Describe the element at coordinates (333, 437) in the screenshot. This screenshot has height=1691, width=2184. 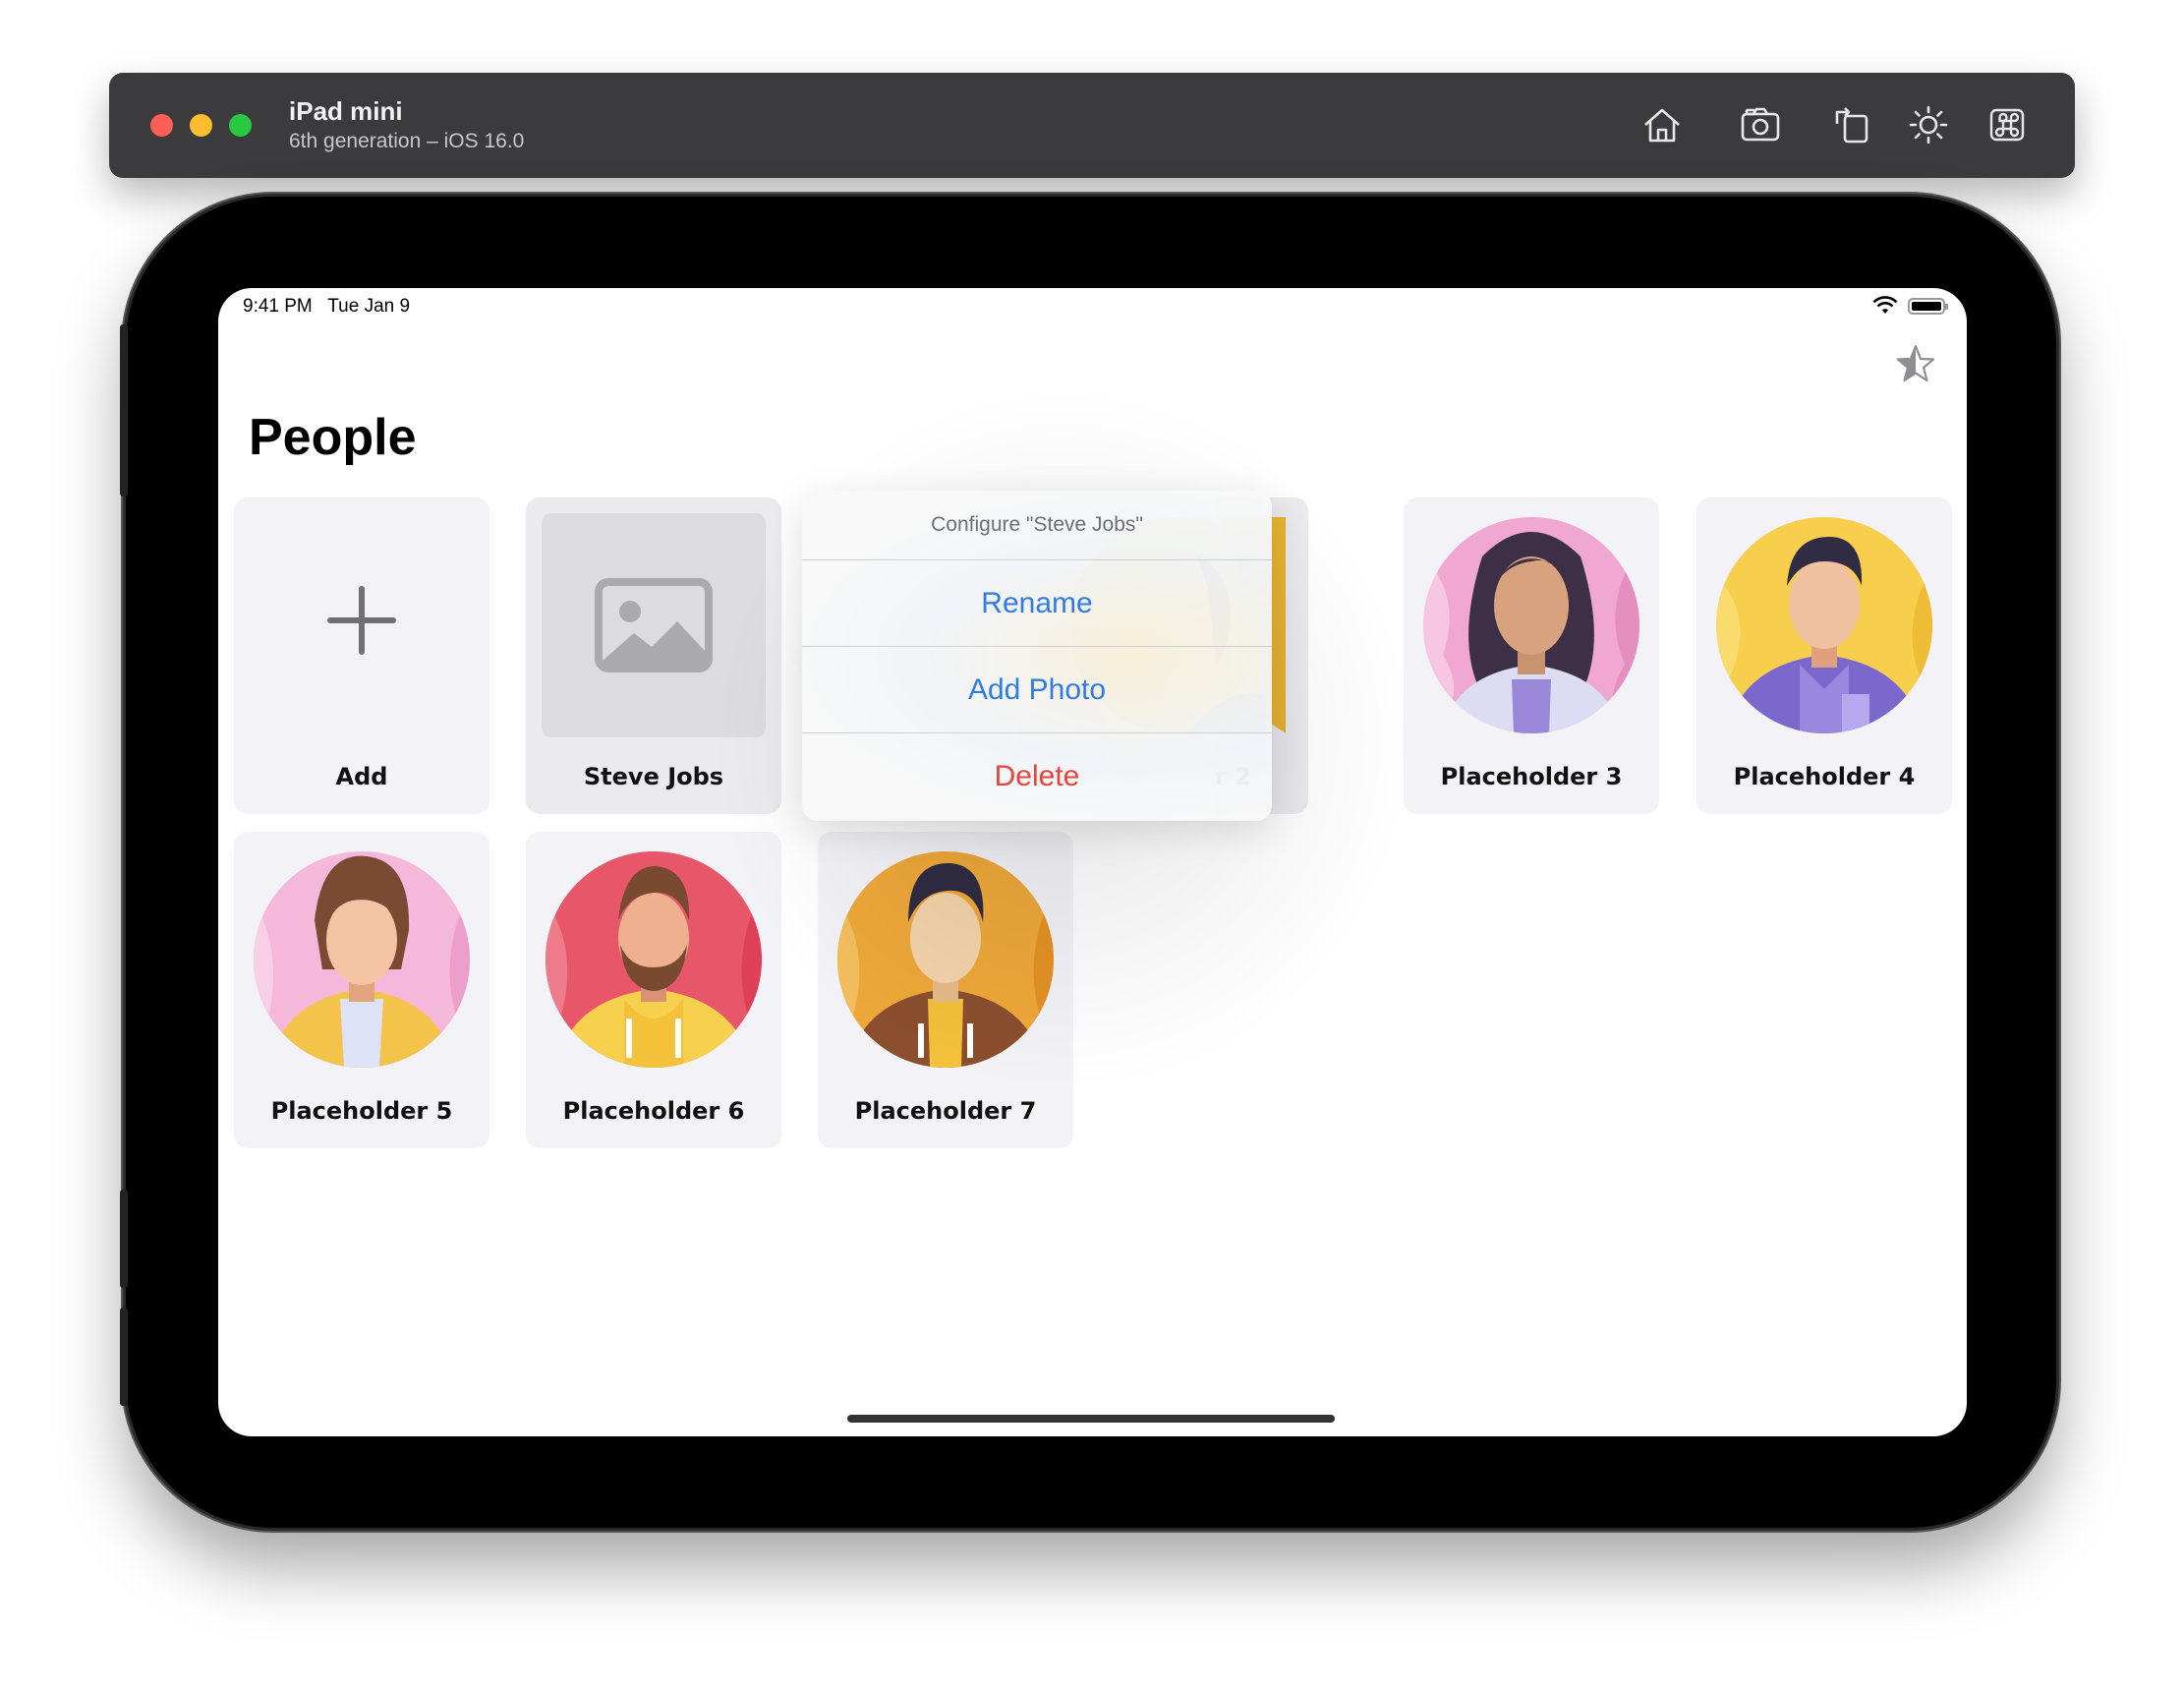
I see `page-title: People` at that location.